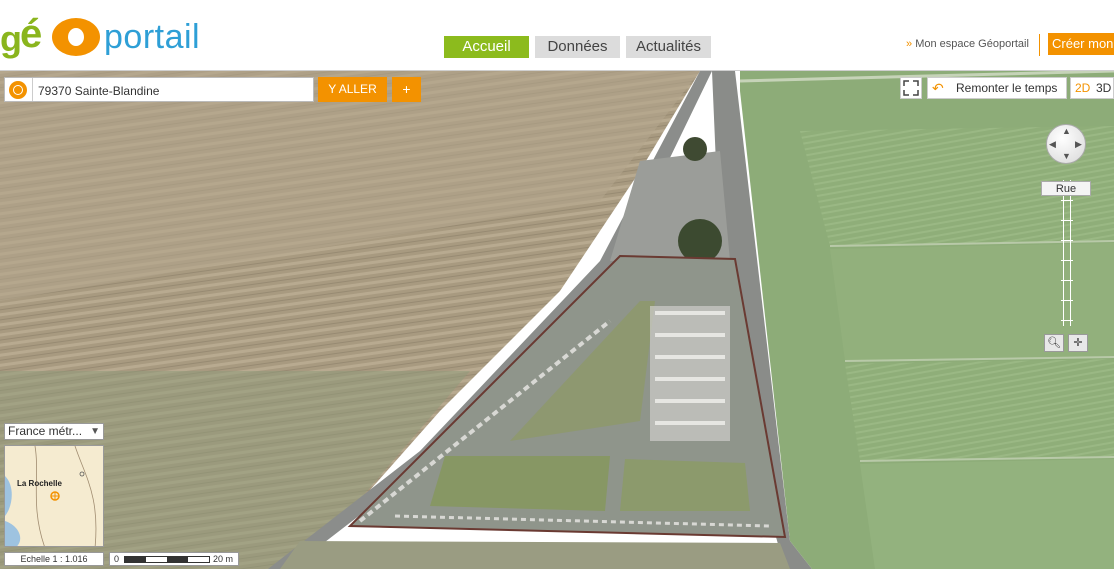 This screenshot has height=569, width=1114. What do you see at coordinates (1067, 253) in the screenshot?
I see `zoom-slider` at bounding box center [1067, 253].